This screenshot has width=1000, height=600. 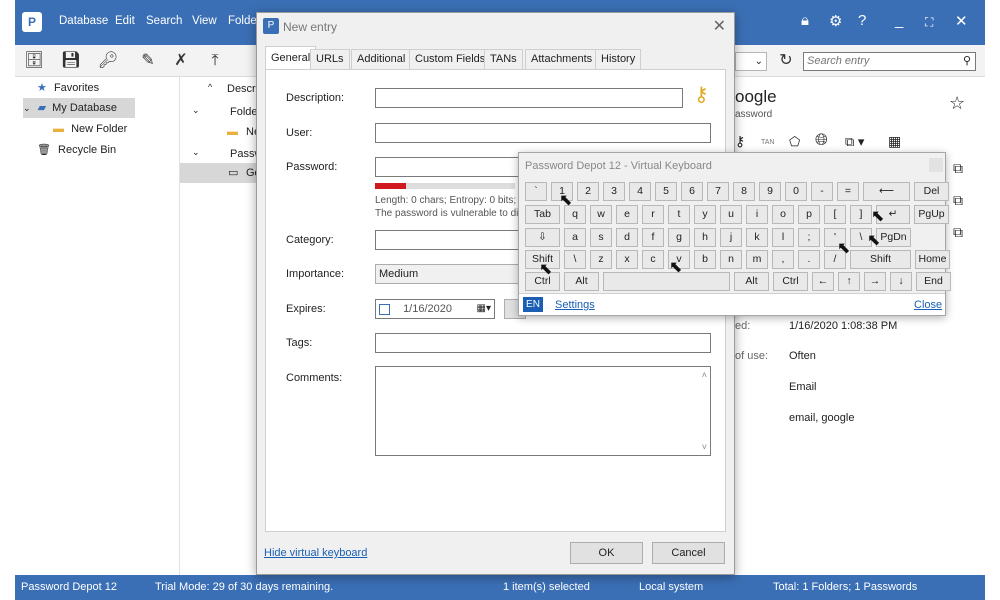 I want to click on key-row1-6: 6, so click(x=692, y=191).